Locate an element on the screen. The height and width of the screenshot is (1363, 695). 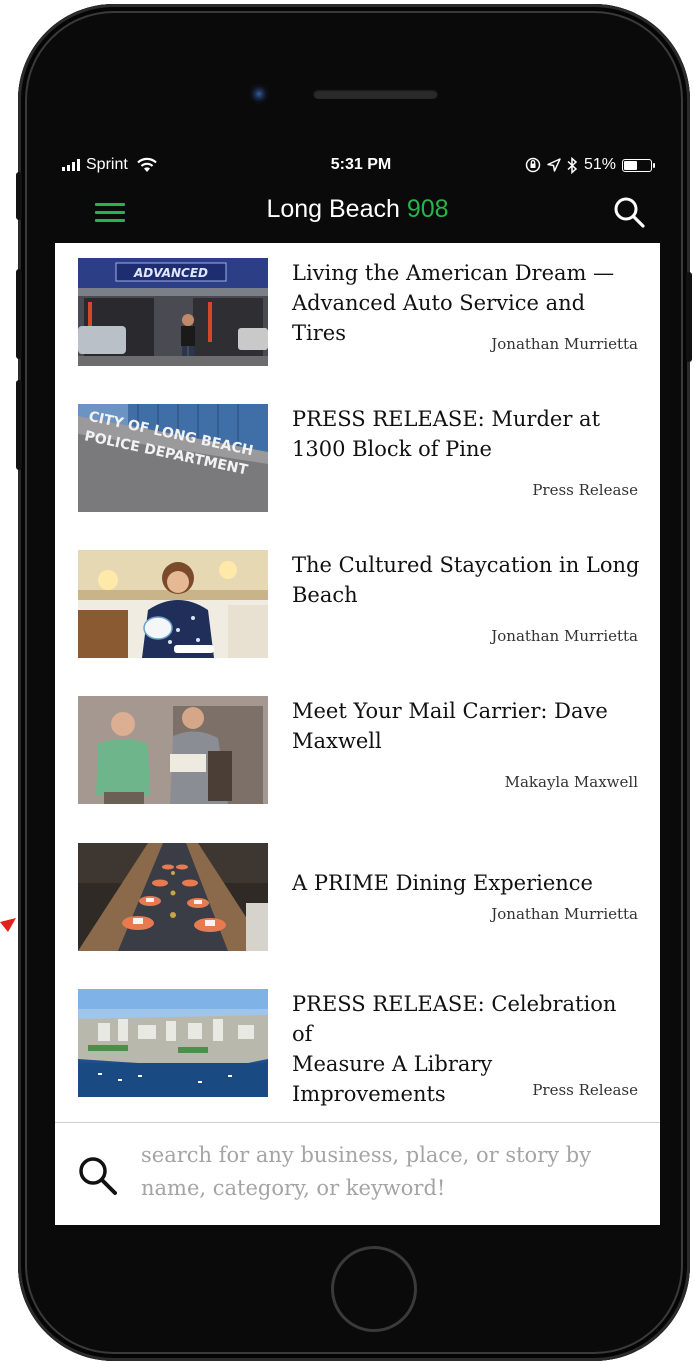
article-title-line: Living the American Dream — is located at coordinates (453, 273).